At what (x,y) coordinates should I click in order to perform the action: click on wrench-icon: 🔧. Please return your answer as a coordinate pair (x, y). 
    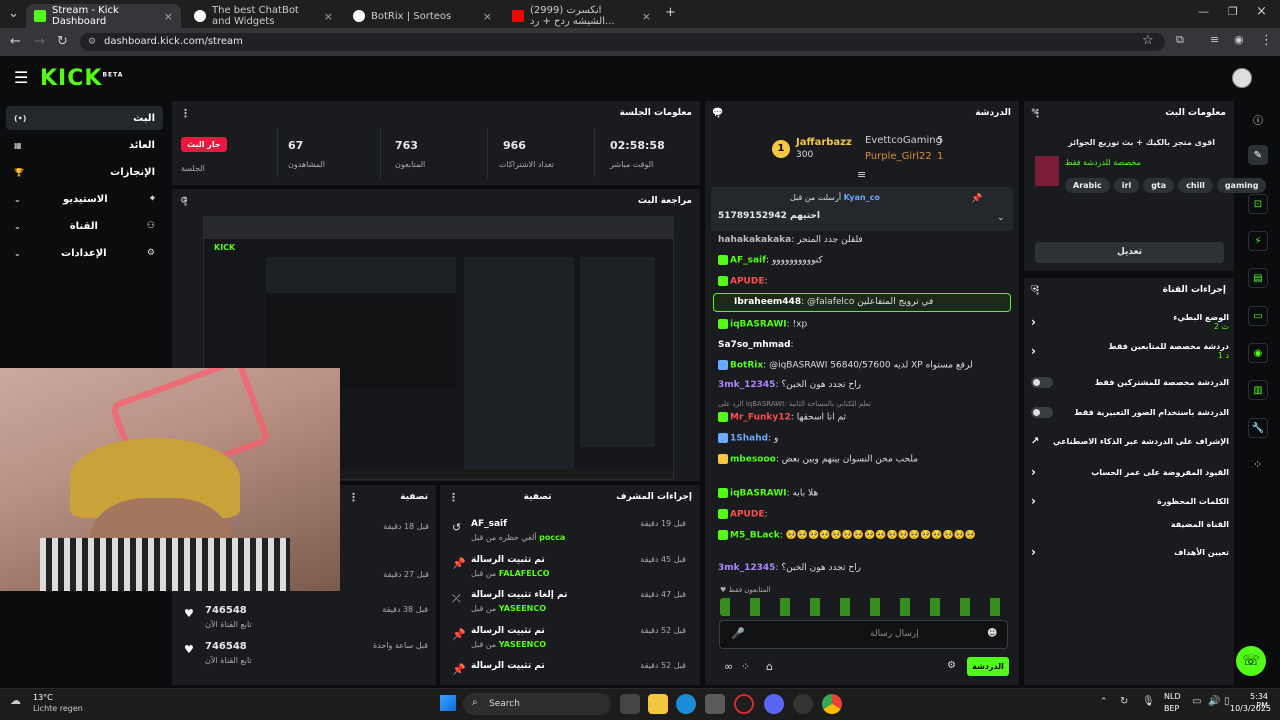
    Looking at the image, I should click on (1258, 428).